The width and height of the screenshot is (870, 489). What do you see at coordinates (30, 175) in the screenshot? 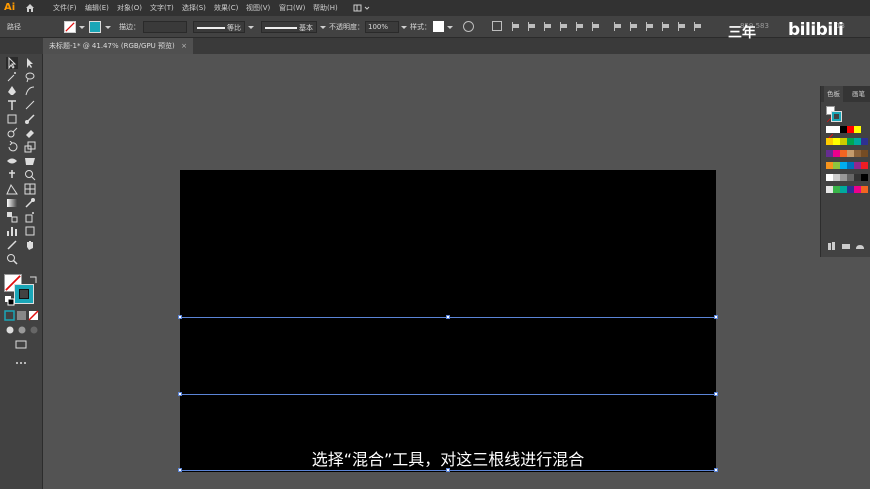
I see `shape-builder-tool-icon` at bounding box center [30, 175].